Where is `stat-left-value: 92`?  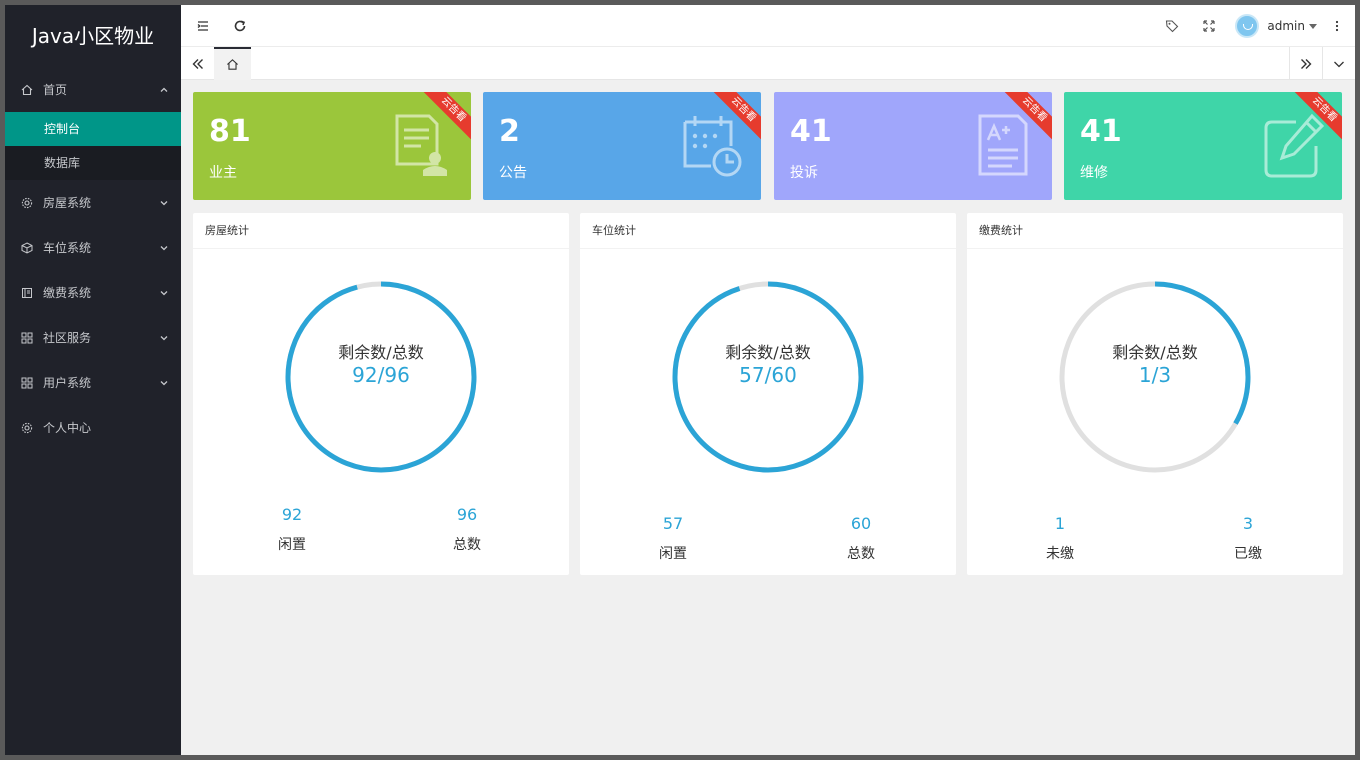 stat-left-value: 92 is located at coordinates (292, 514).